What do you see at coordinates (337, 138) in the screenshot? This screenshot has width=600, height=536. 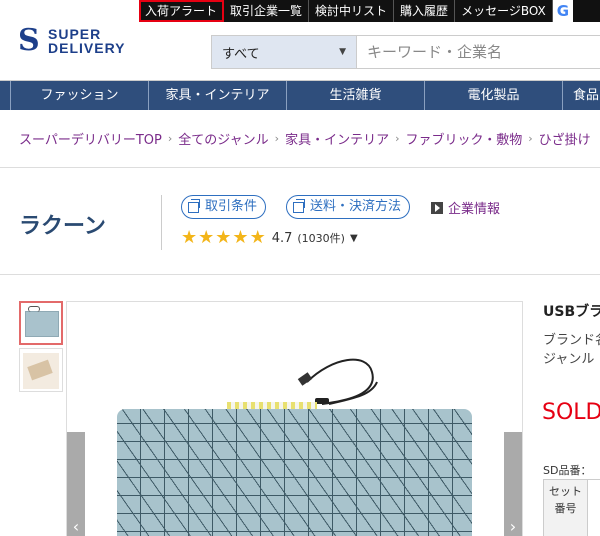 I see `breadcrumb-furniture: 家具・インテリア` at bounding box center [337, 138].